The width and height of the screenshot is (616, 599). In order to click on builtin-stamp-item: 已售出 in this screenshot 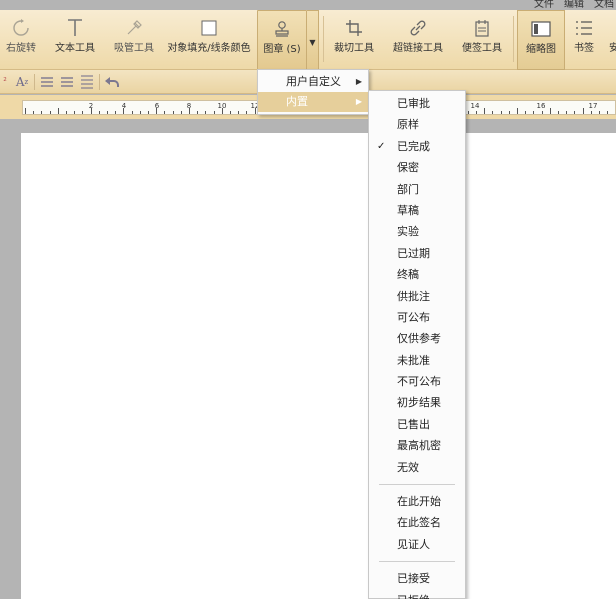, I will do `click(417, 424)`.